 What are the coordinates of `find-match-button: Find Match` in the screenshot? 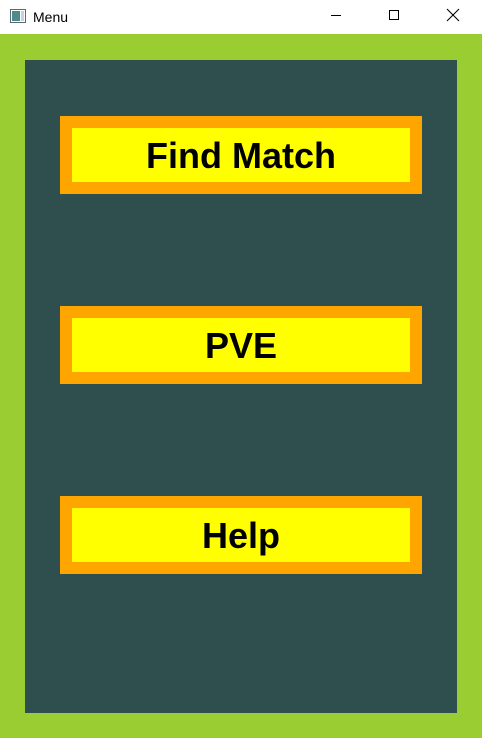 It's located at (241, 155).